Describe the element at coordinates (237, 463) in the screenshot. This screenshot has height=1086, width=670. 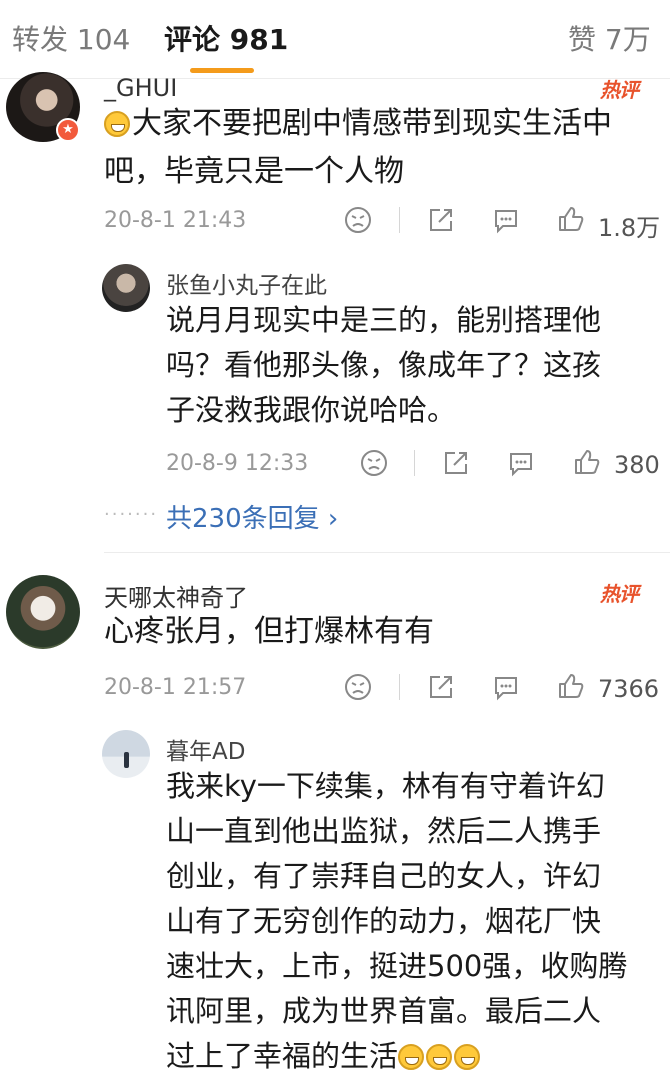
I see `reply-timestamp: 20-8-9 12:33` at that location.